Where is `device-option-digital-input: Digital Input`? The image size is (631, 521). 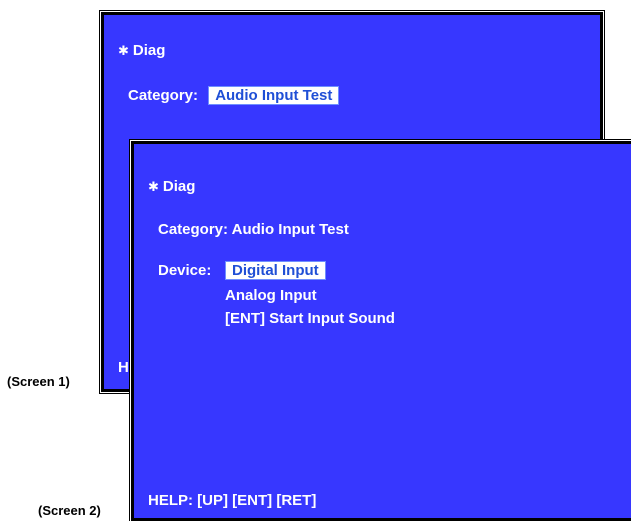 device-option-digital-input: Digital Input is located at coordinates (275, 270).